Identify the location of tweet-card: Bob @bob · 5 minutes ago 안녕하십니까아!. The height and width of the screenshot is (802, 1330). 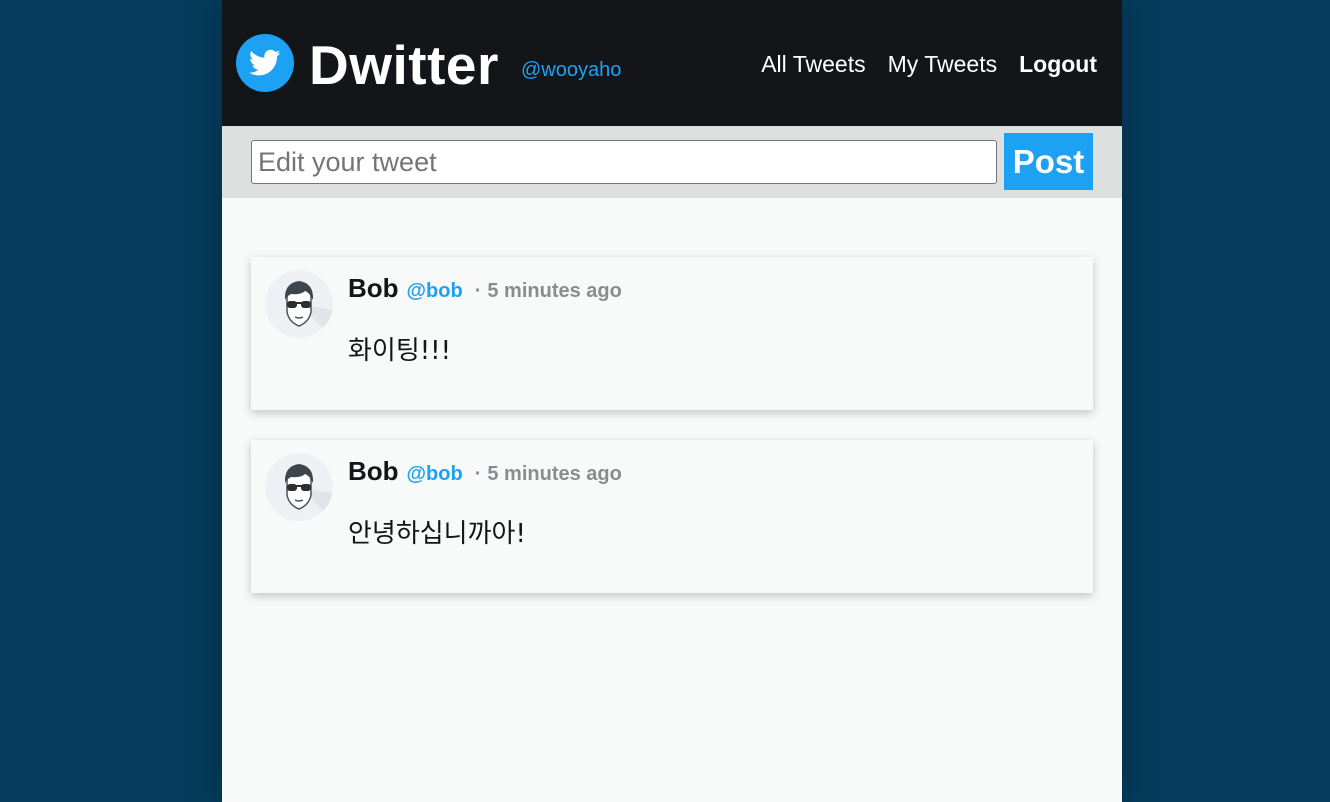
(672, 516).